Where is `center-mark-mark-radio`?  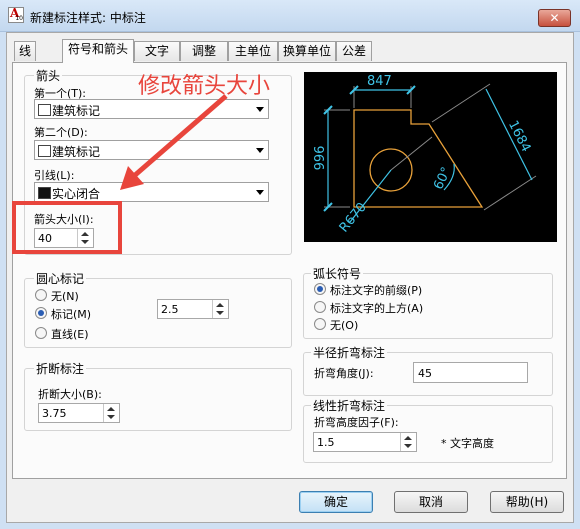
center-mark-mark-radio is located at coordinates (41, 313).